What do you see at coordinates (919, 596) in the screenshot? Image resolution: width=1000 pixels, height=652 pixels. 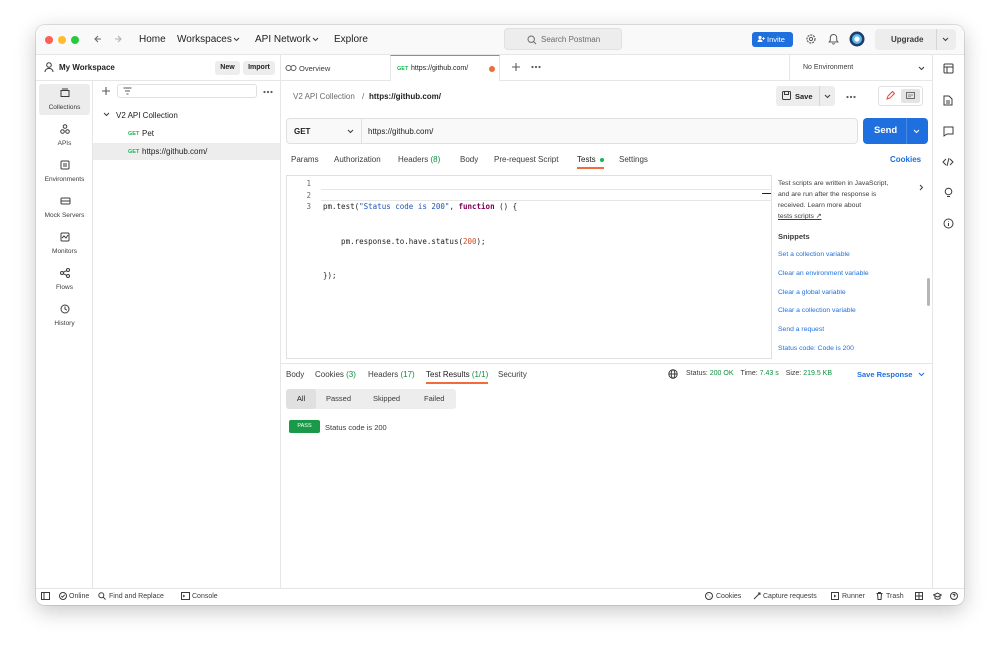 I see `layout-grid-icon` at bounding box center [919, 596].